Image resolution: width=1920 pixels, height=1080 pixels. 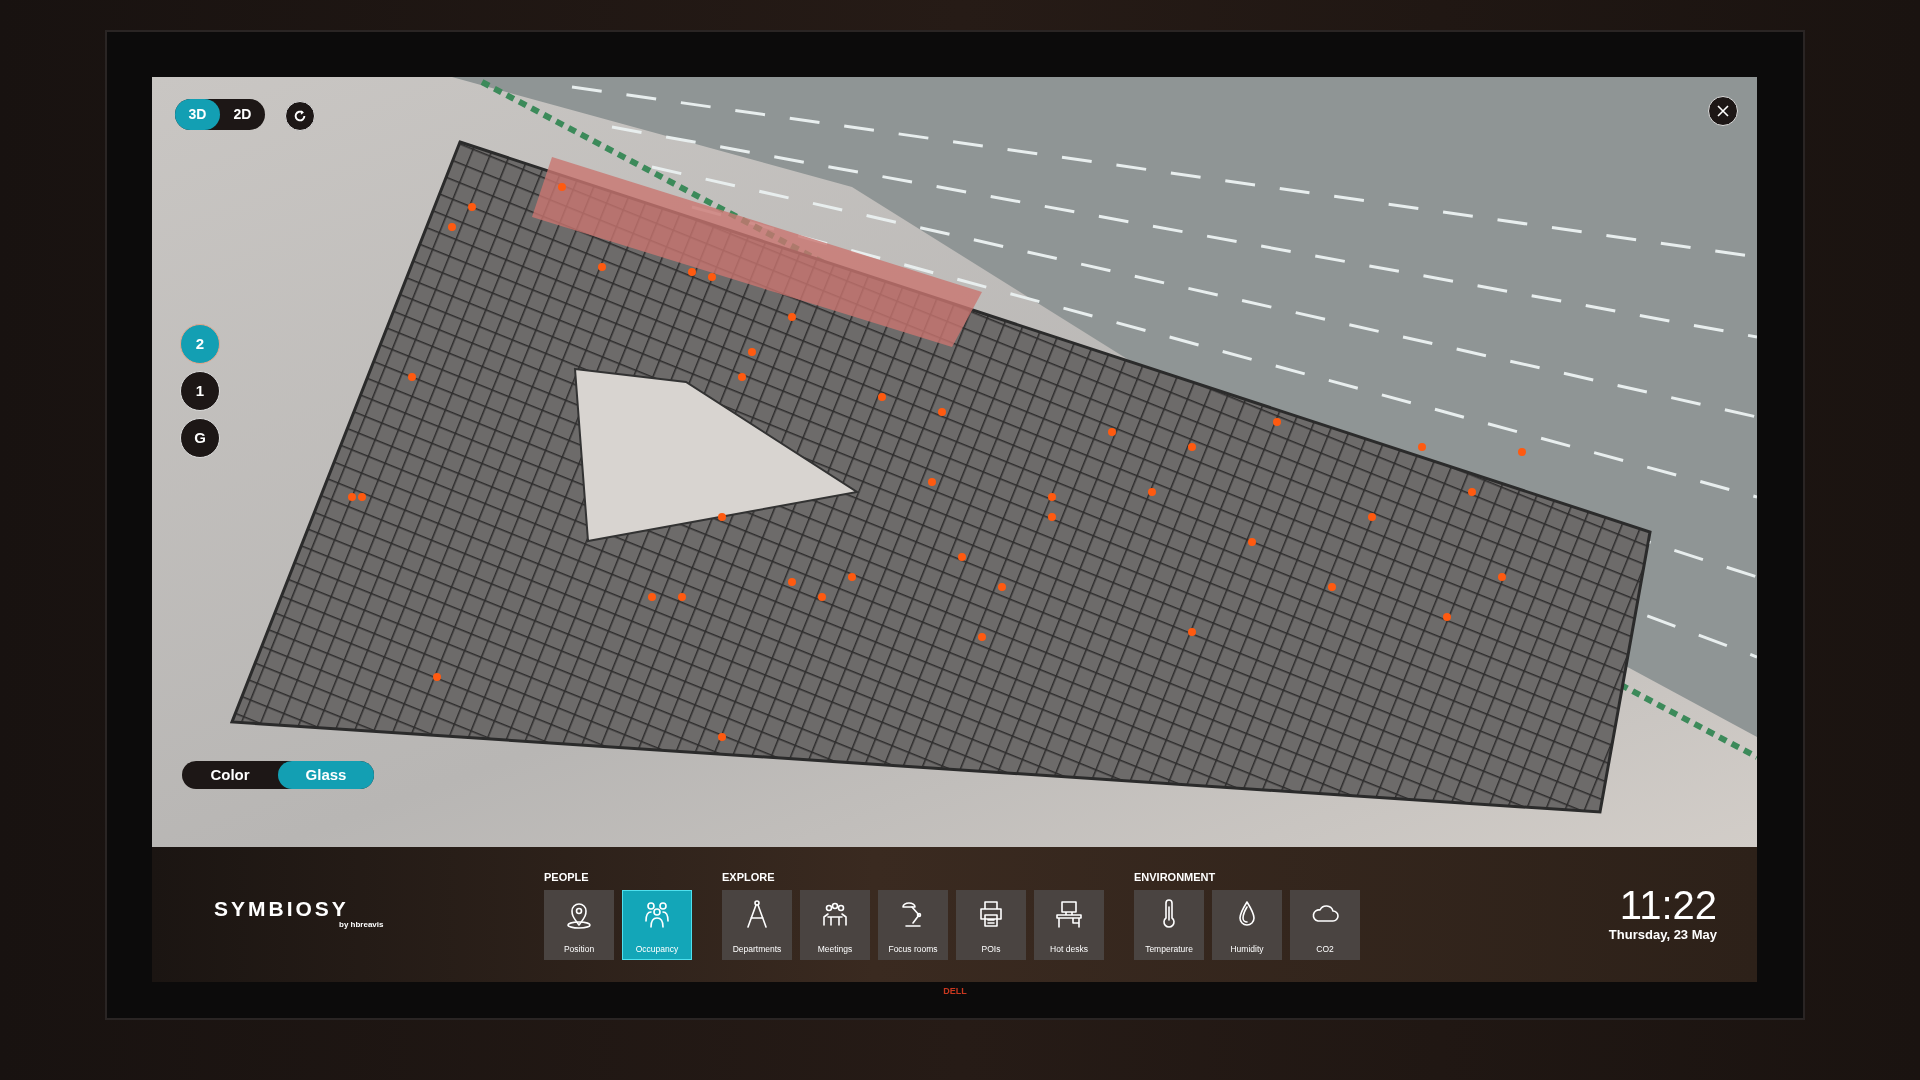 I want to click on refresh-button, so click(x=300, y=116).